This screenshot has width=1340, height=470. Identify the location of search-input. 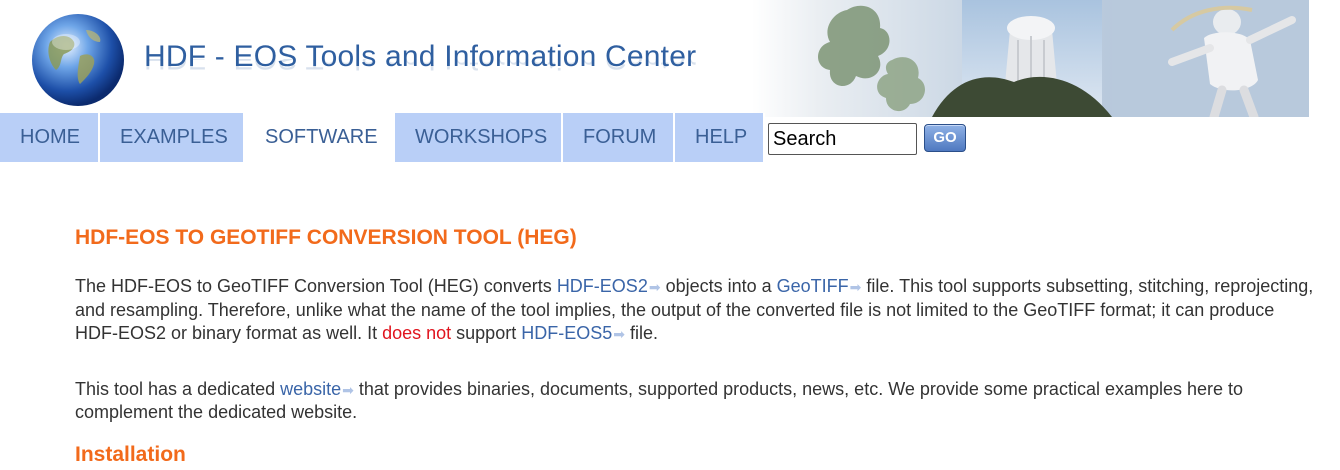
(842, 139).